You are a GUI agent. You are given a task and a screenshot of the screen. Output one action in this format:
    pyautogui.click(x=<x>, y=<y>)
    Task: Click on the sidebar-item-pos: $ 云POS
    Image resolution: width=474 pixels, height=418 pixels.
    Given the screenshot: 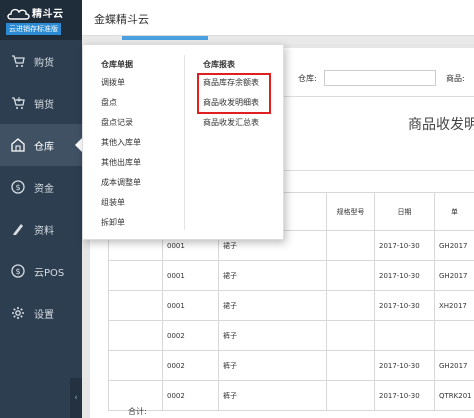 What is the action you would take?
    pyautogui.click(x=41, y=271)
    